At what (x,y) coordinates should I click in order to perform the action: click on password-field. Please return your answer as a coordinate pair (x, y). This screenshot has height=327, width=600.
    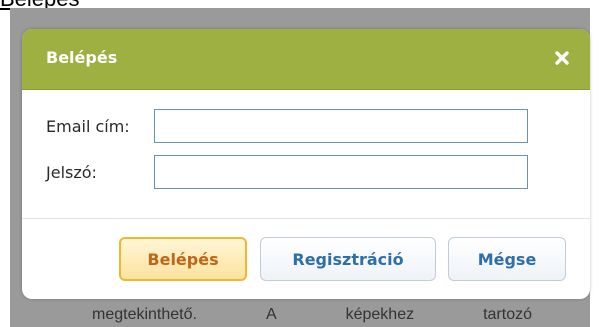
    Looking at the image, I should click on (341, 172).